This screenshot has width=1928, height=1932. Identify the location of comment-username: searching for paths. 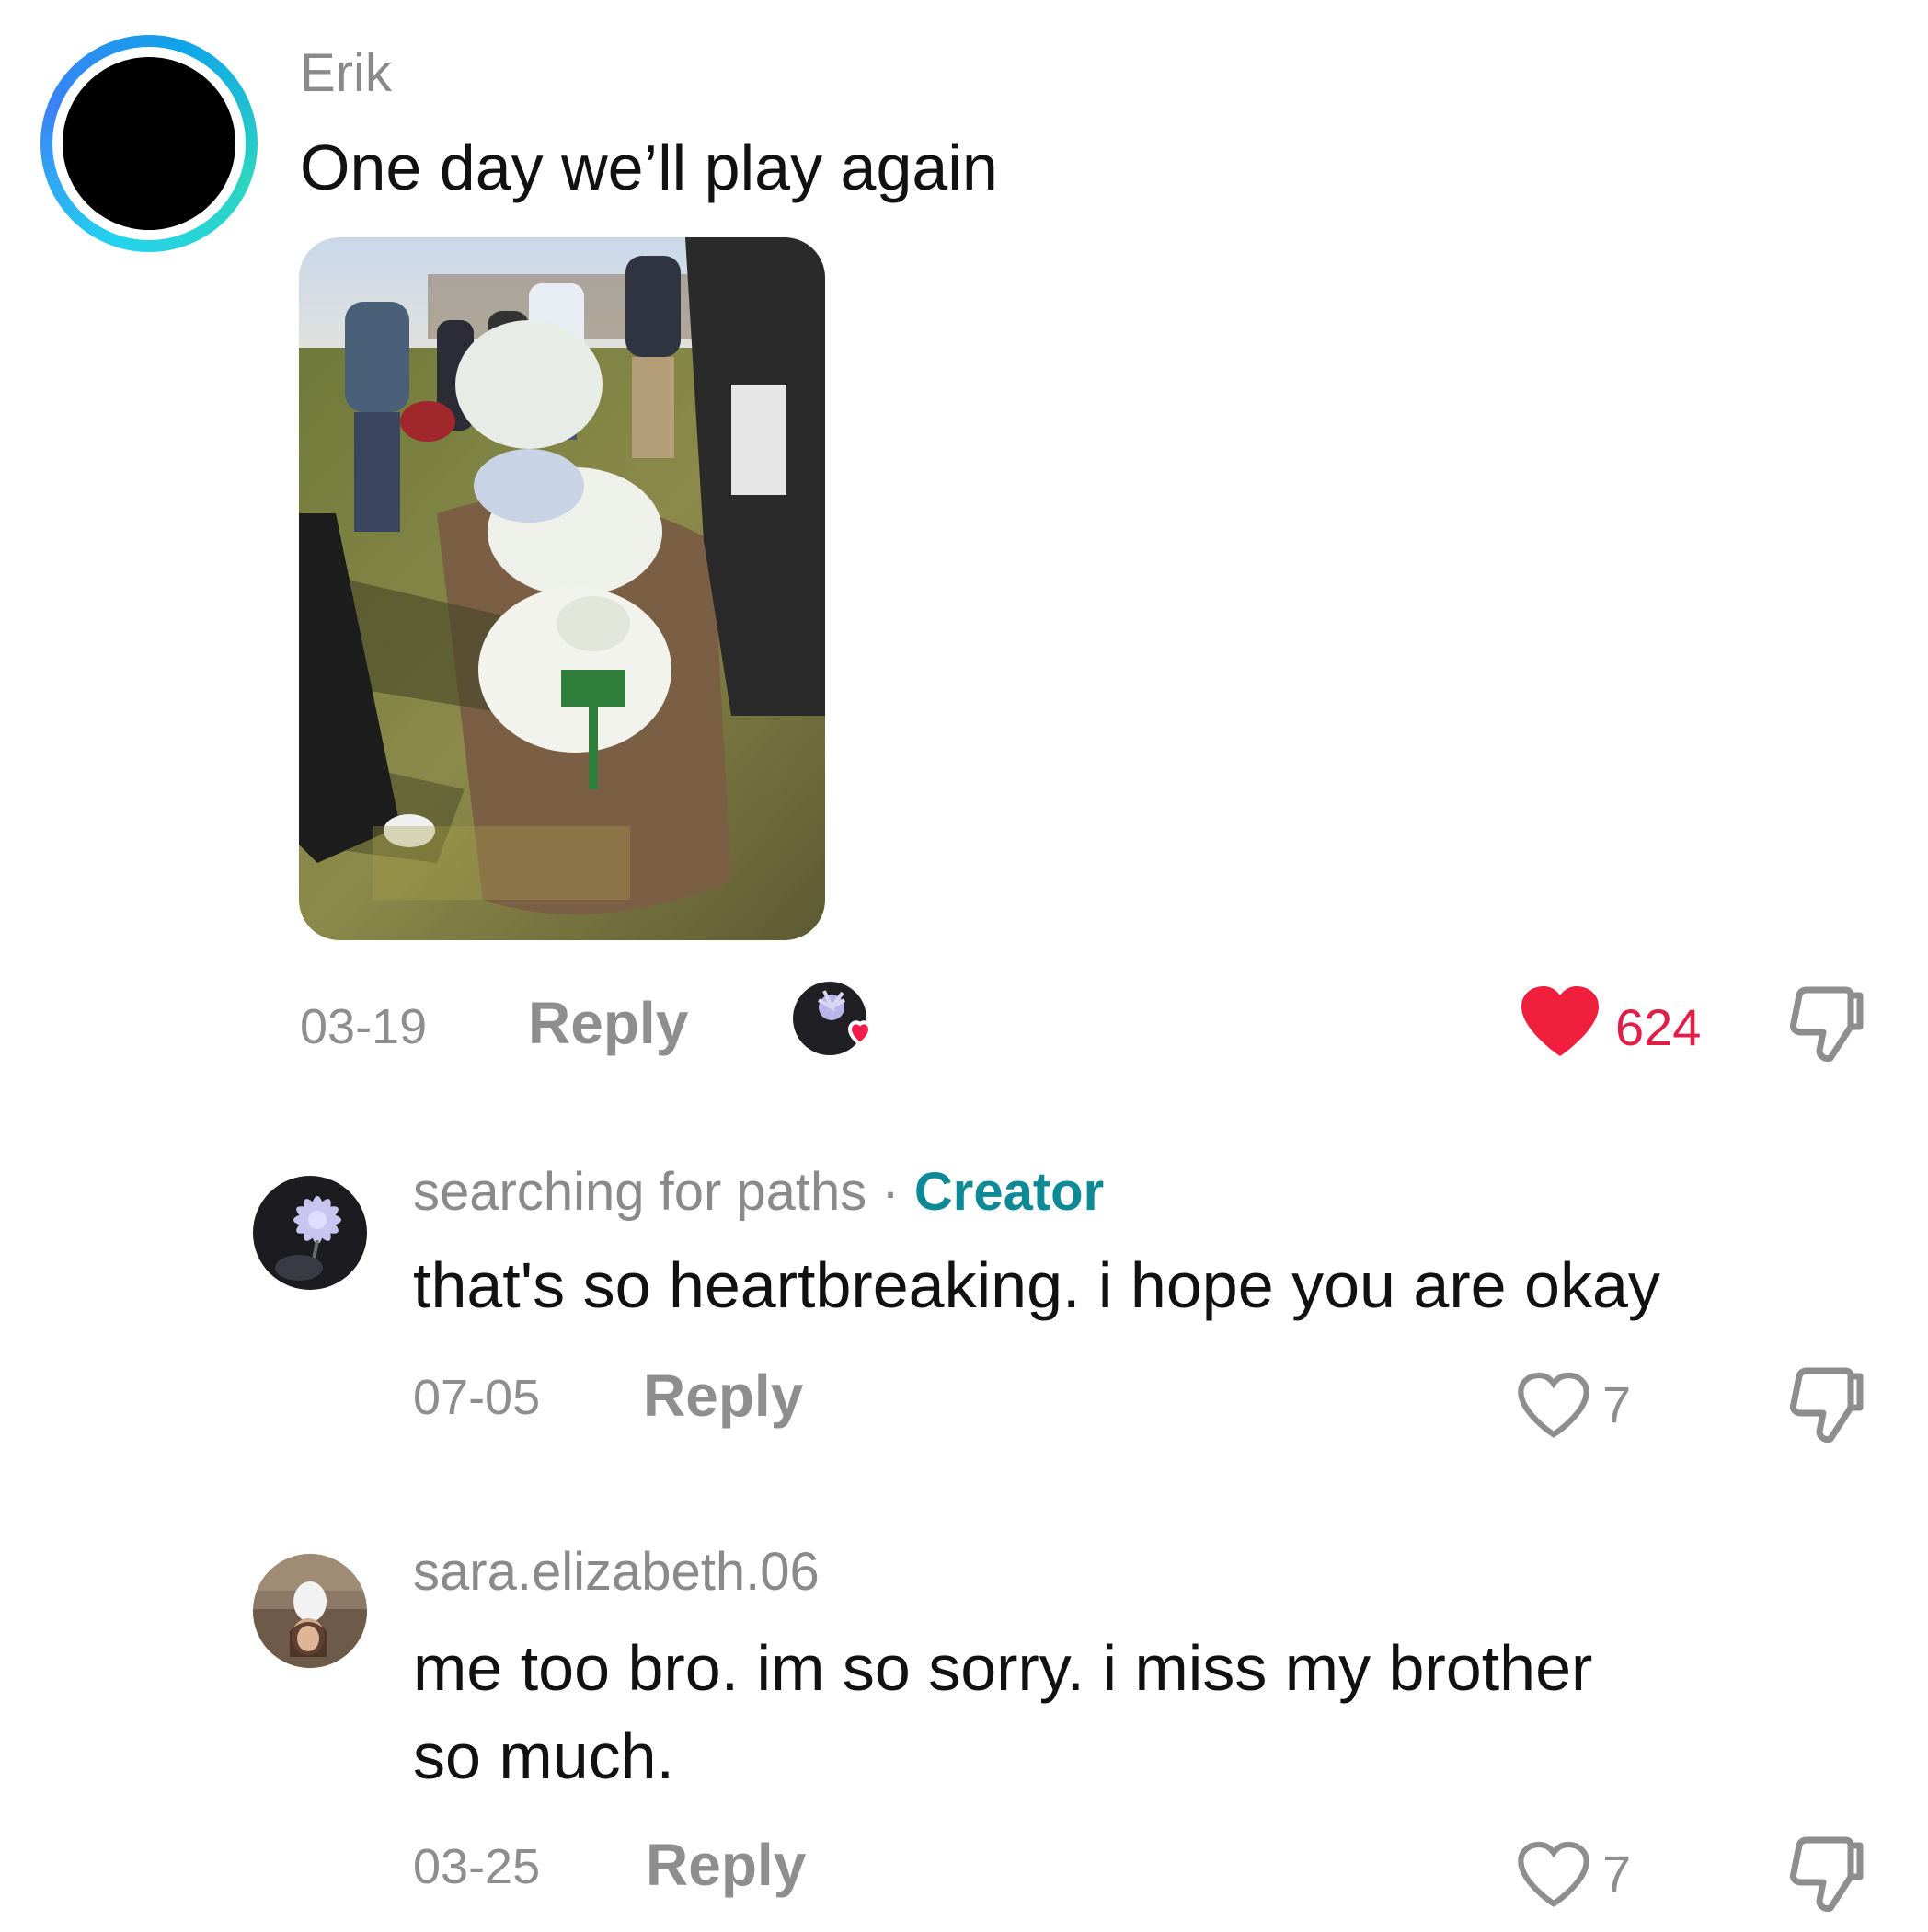
(639, 1192).